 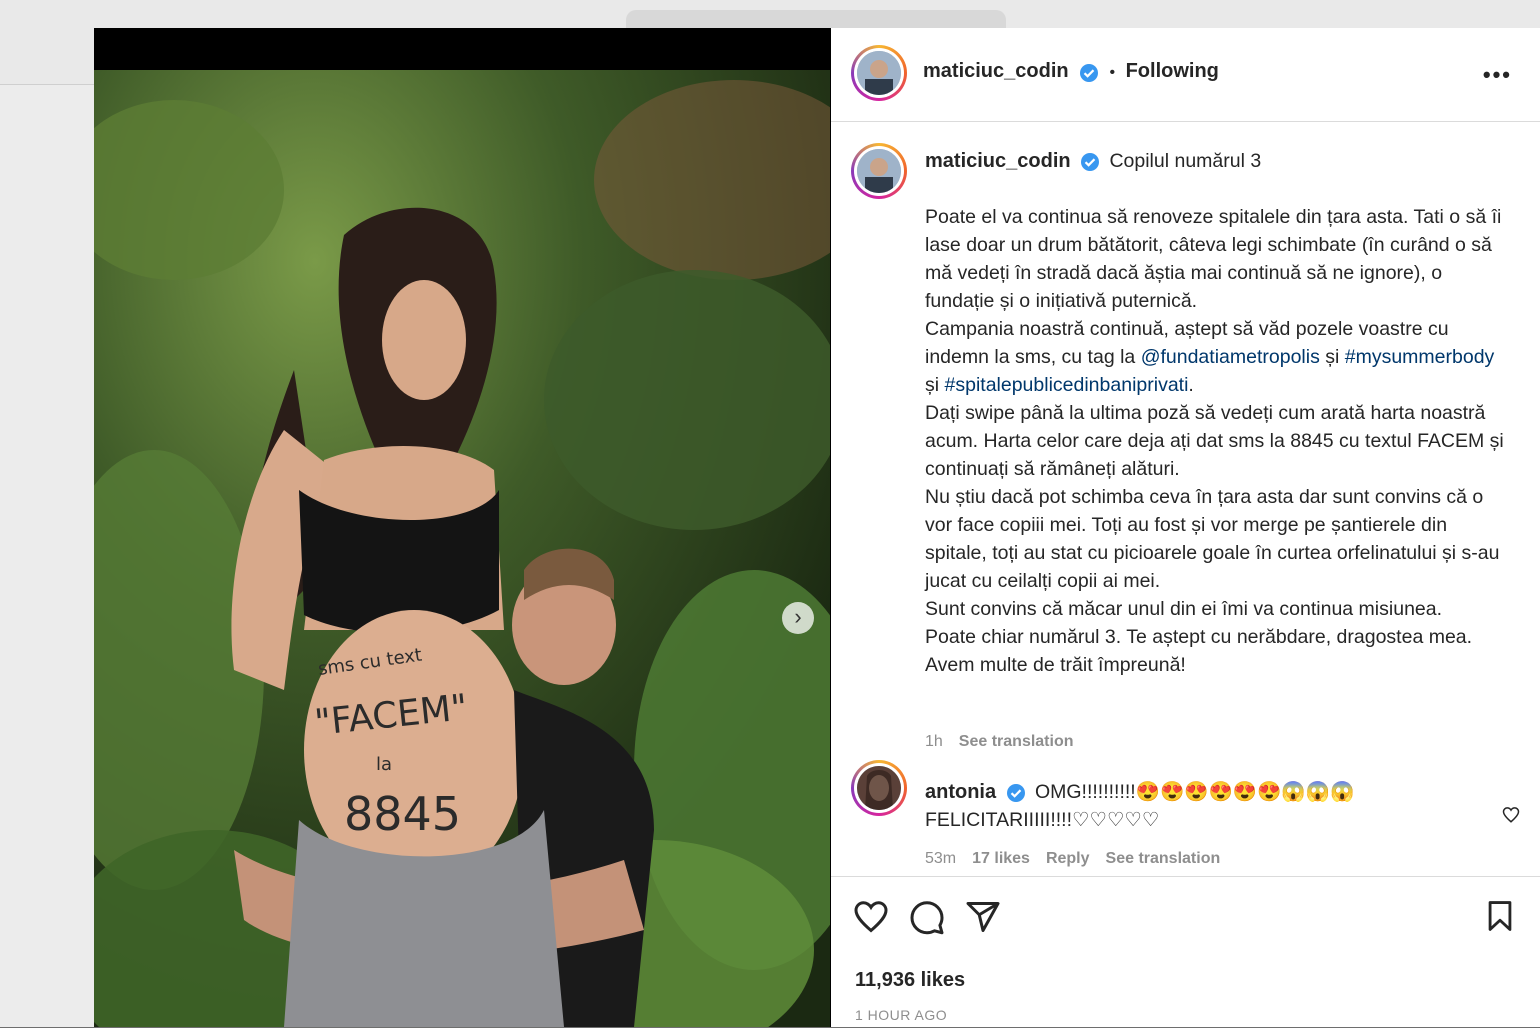 What do you see at coordinates (996, 71) in the screenshot?
I see `header-username: maticiuc_codin` at bounding box center [996, 71].